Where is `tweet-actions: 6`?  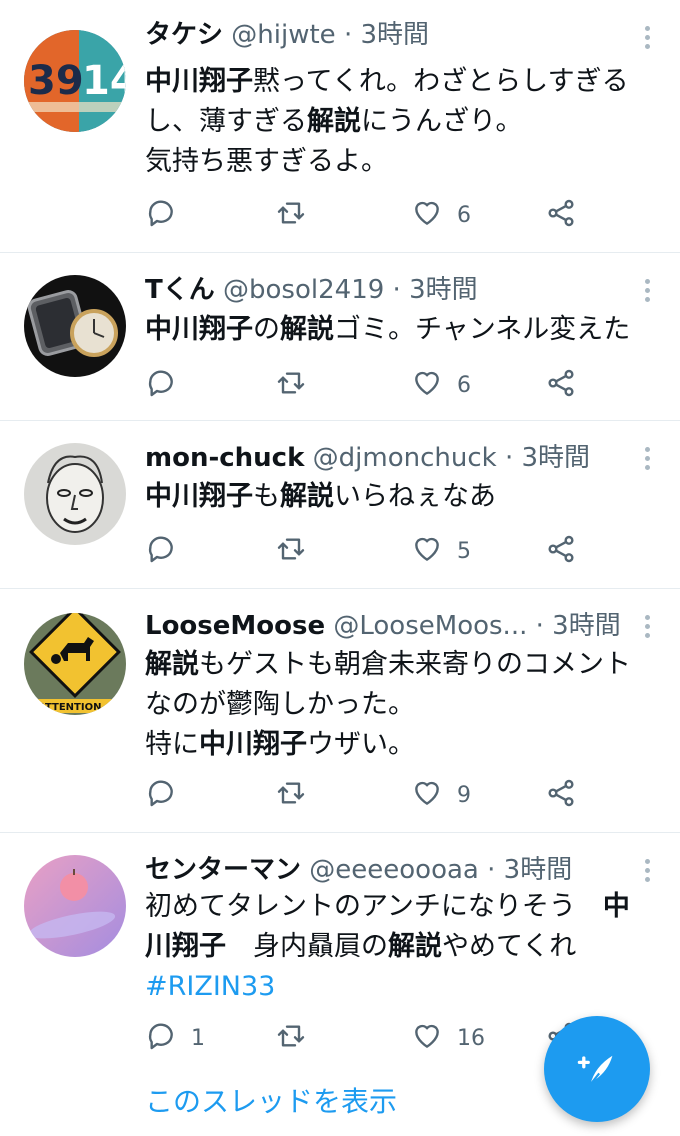
tweet-actions: 6 is located at coordinates (395, 215).